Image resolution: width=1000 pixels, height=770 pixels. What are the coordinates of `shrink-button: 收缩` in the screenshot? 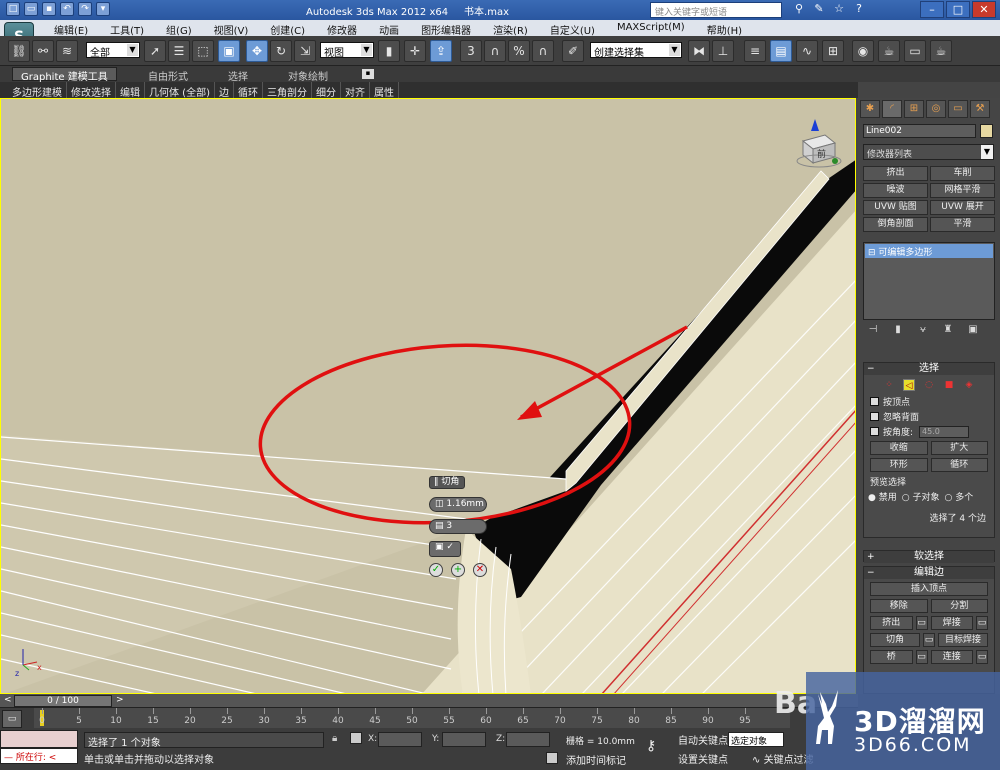 It's located at (899, 448).